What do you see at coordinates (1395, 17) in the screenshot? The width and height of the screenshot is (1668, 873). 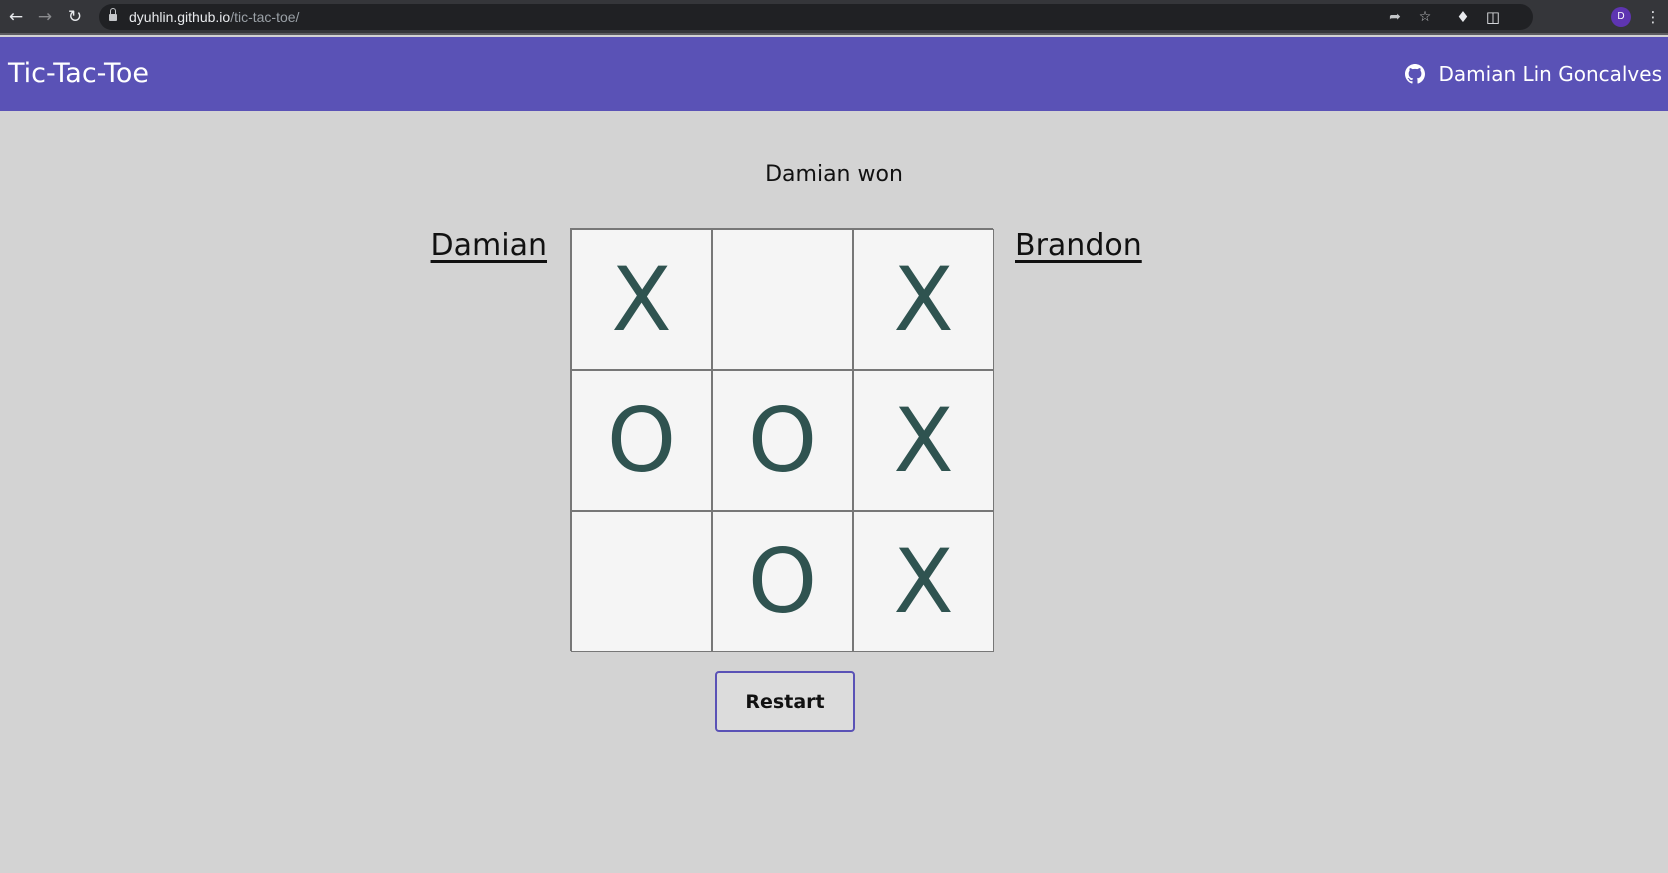 I see `share-icon: ➦` at bounding box center [1395, 17].